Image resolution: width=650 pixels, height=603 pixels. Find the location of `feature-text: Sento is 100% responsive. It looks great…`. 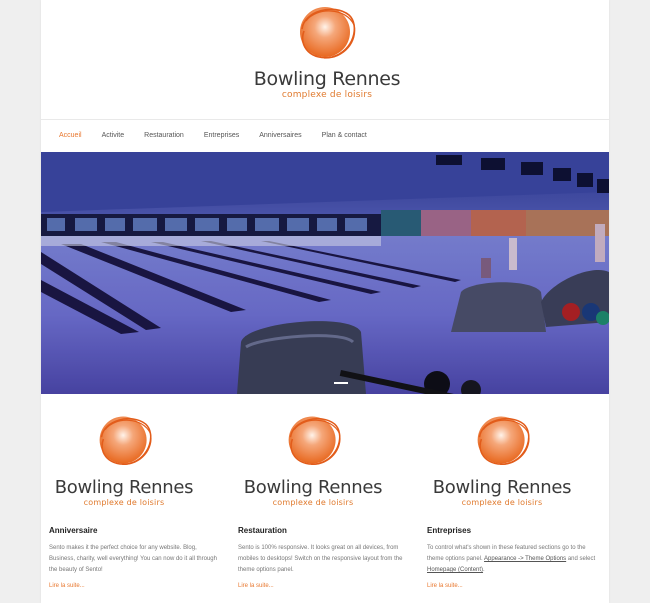

feature-text: Sento is 100% responsive. It looks great… is located at coordinates (320, 559).